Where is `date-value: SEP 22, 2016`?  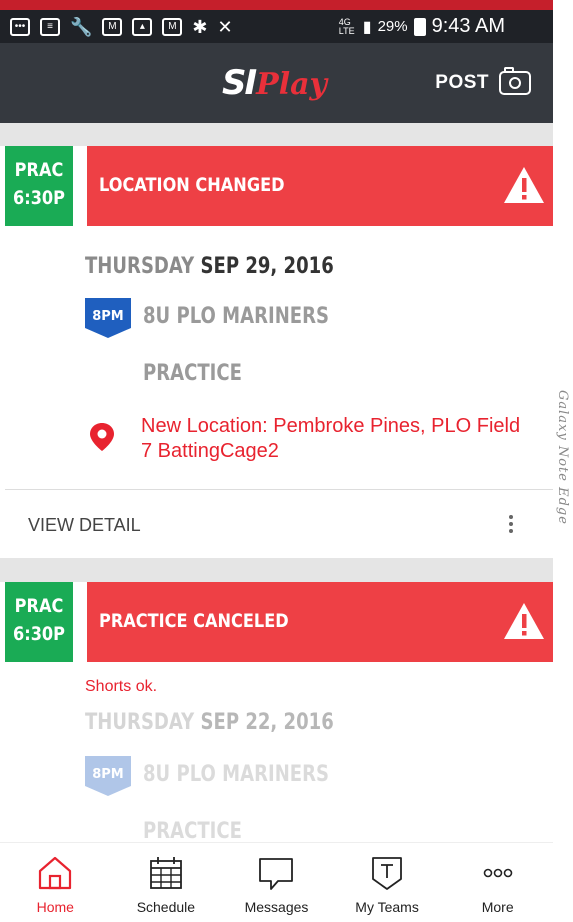
date-value: SEP 22, 2016 is located at coordinates (267, 722).